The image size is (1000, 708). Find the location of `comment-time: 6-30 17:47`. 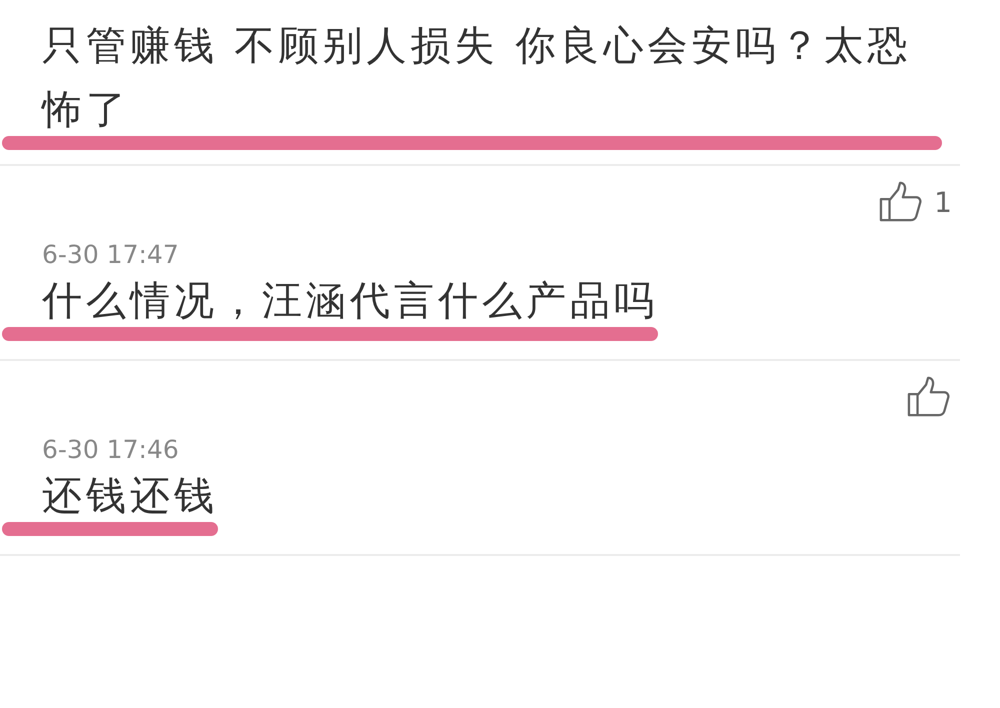

comment-time: 6-30 17:47 is located at coordinates (111, 254).